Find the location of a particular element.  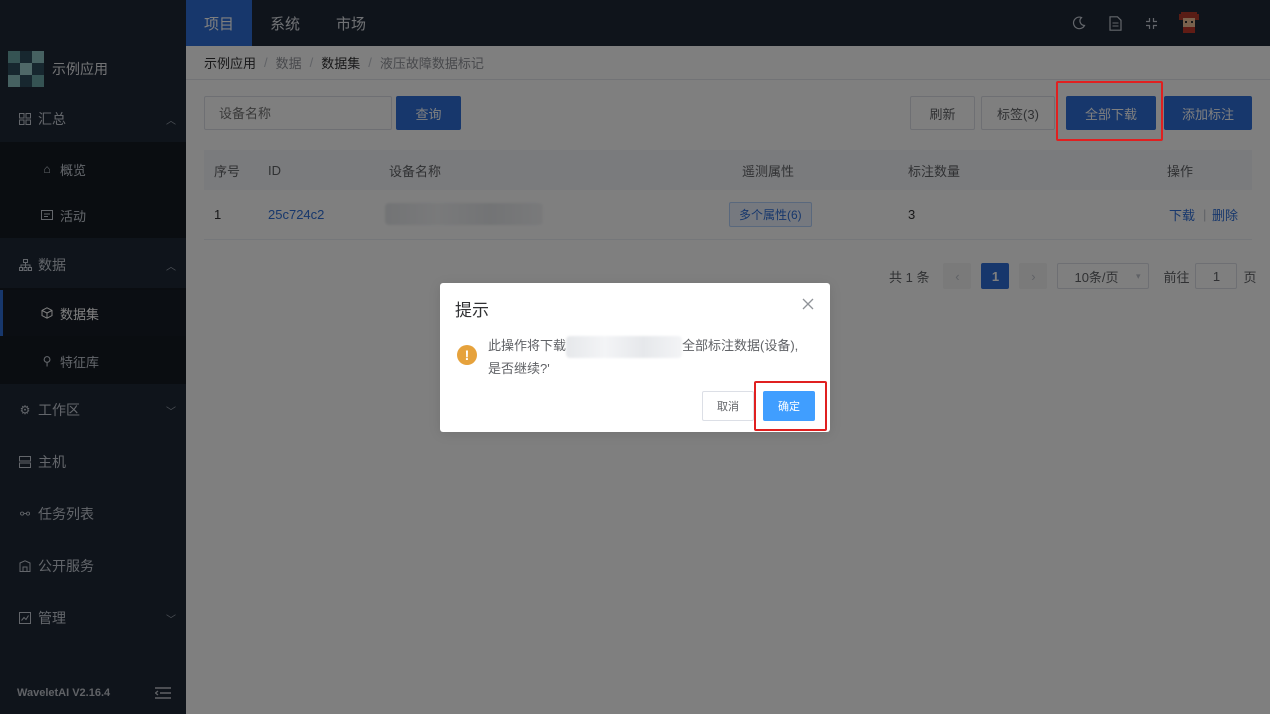

dialog-message-part: 此操作将下载 is located at coordinates (527, 345).